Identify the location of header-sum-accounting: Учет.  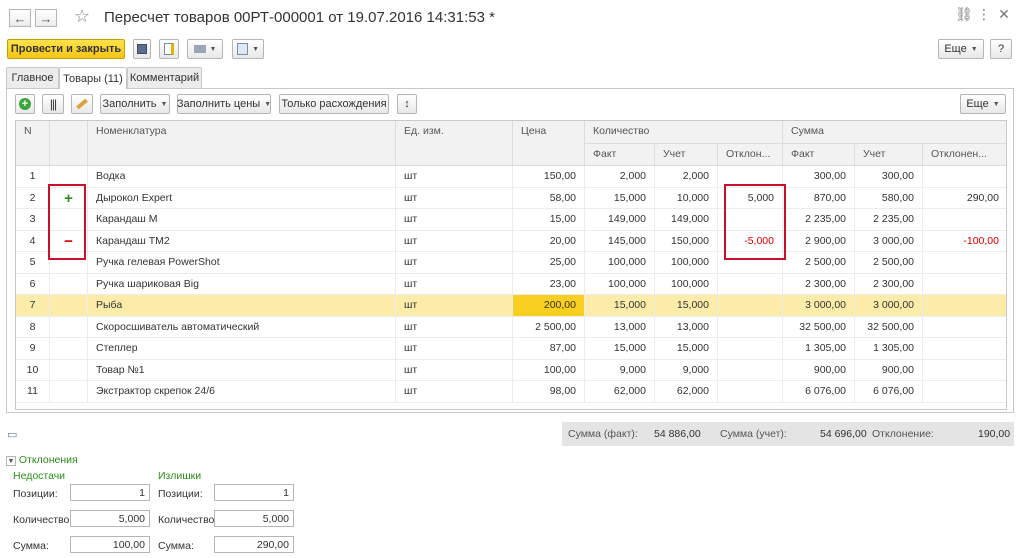
(889, 155).